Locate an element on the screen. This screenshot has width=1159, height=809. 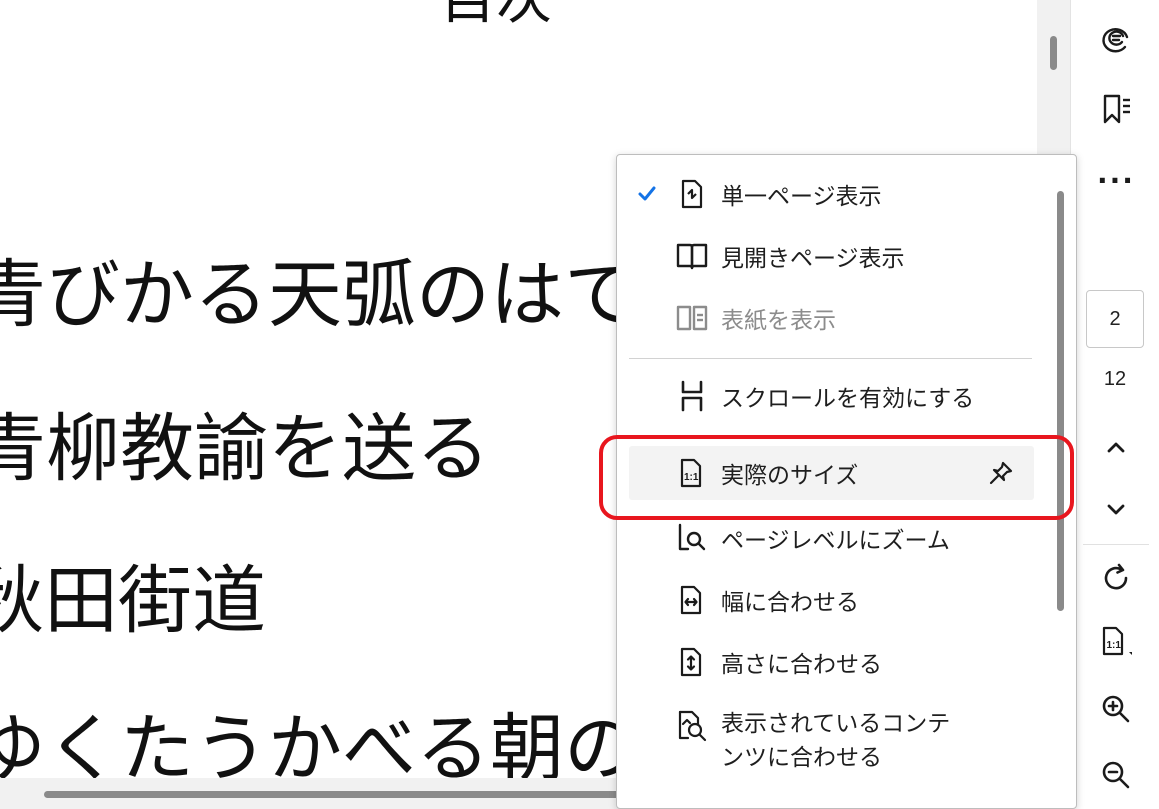
menu-item-label: ページレベルにズーム is located at coordinates (835, 541).